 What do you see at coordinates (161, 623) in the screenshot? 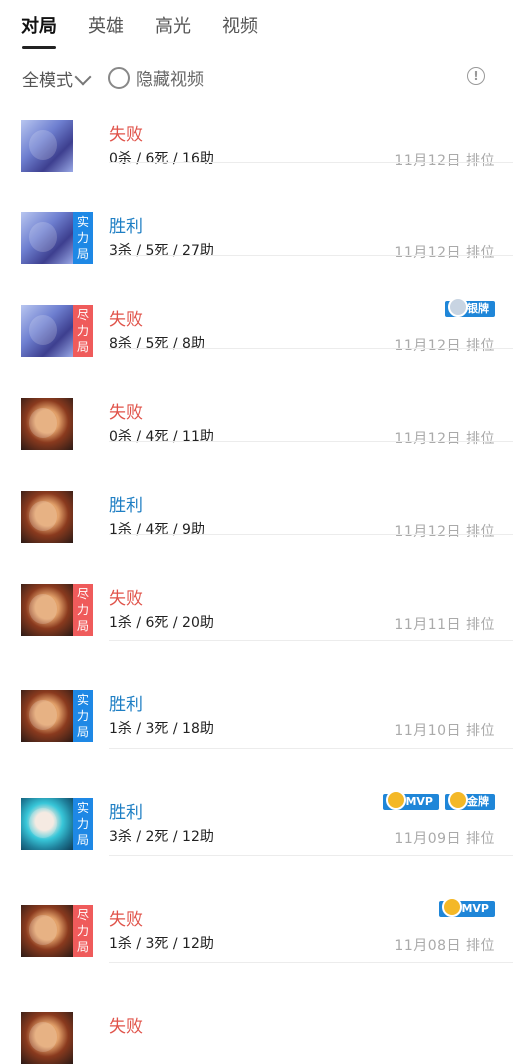
I see `kda-stats: 1杀 / 6死 / 20助` at bounding box center [161, 623].